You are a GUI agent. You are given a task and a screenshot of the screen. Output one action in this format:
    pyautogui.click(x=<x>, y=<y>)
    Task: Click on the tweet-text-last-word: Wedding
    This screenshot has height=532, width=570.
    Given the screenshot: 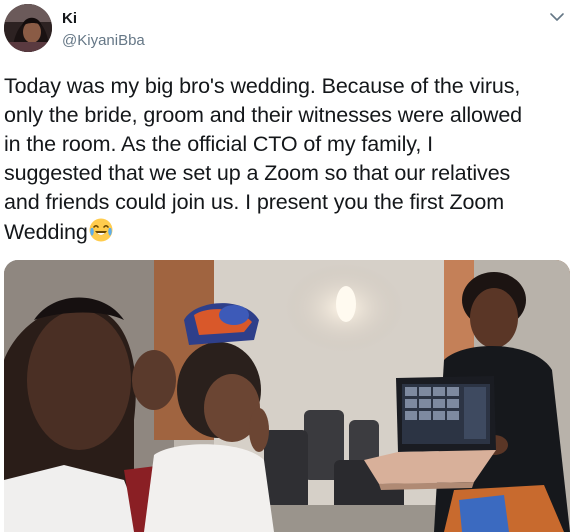 What is the action you would take?
    pyautogui.click(x=46, y=232)
    